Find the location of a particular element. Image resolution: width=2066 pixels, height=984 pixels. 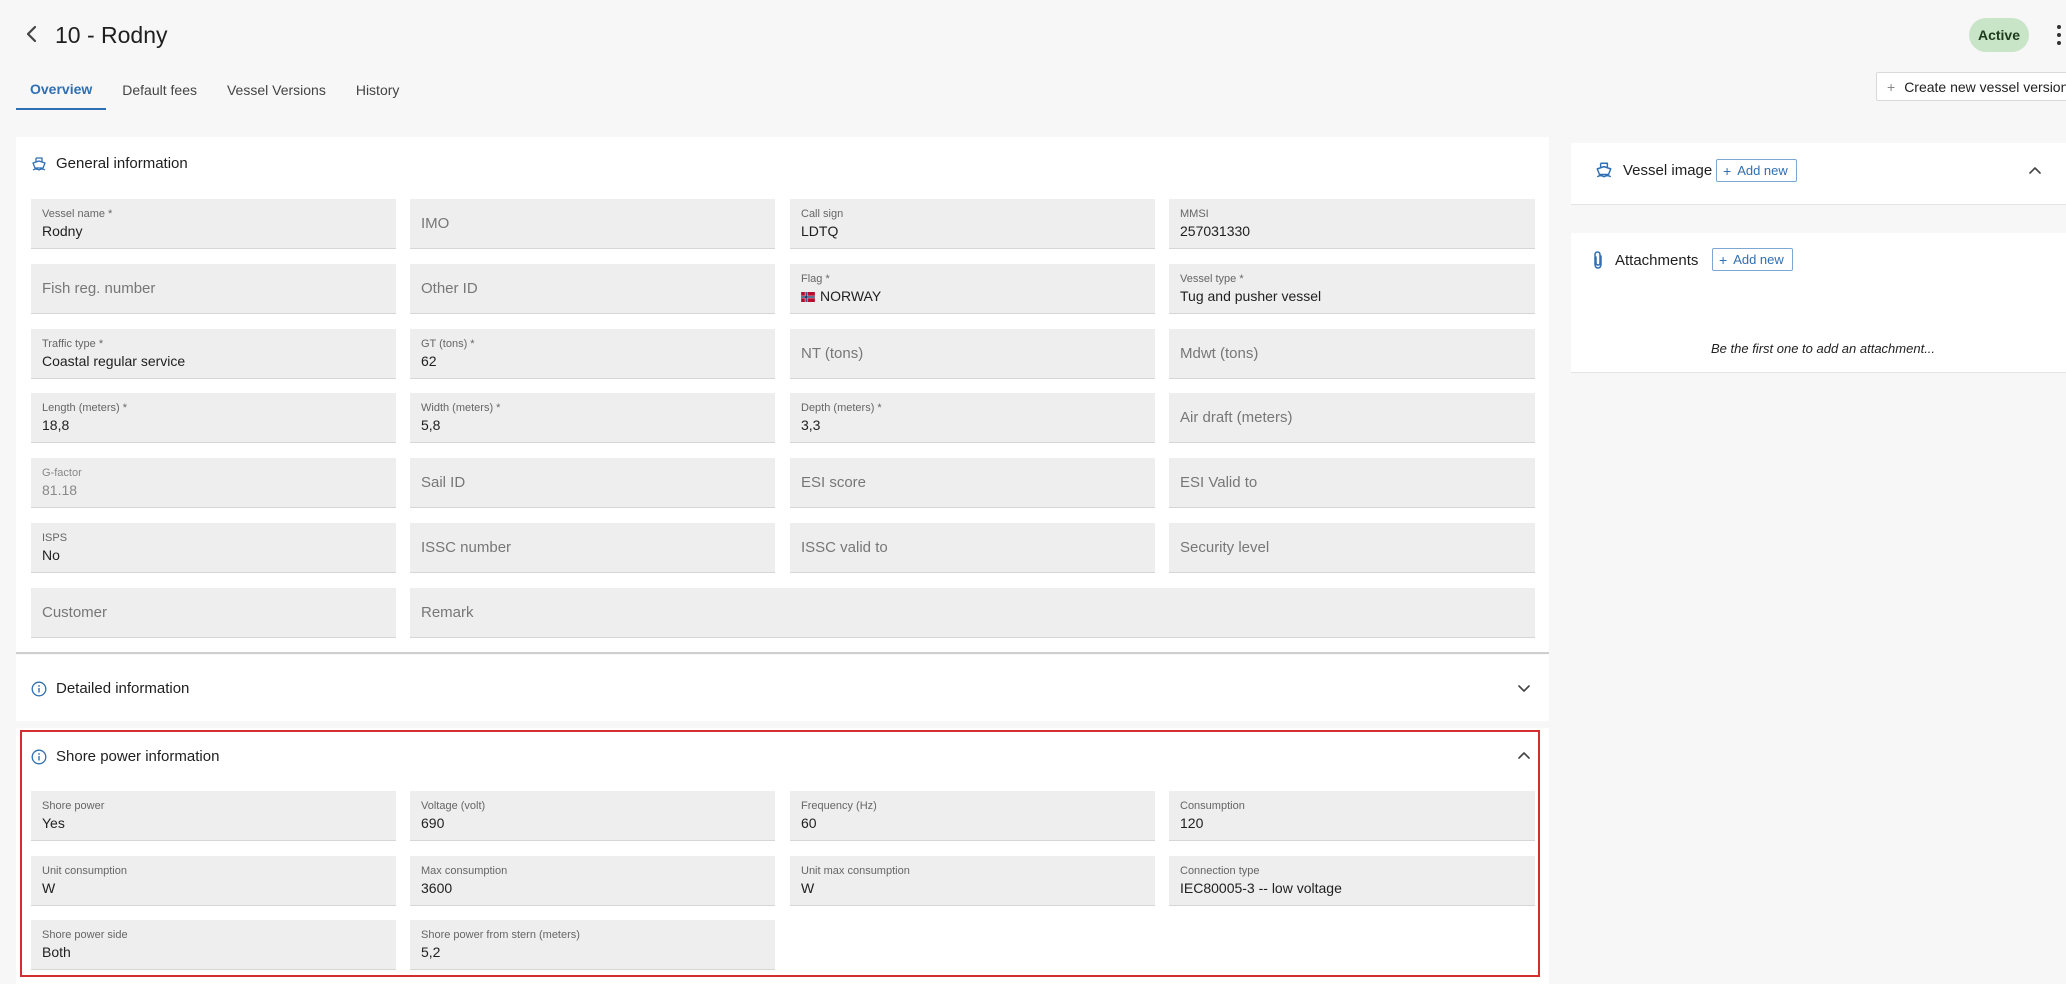

vessel-type-value: Tug and pusher vessel is located at coordinates (1251, 296).